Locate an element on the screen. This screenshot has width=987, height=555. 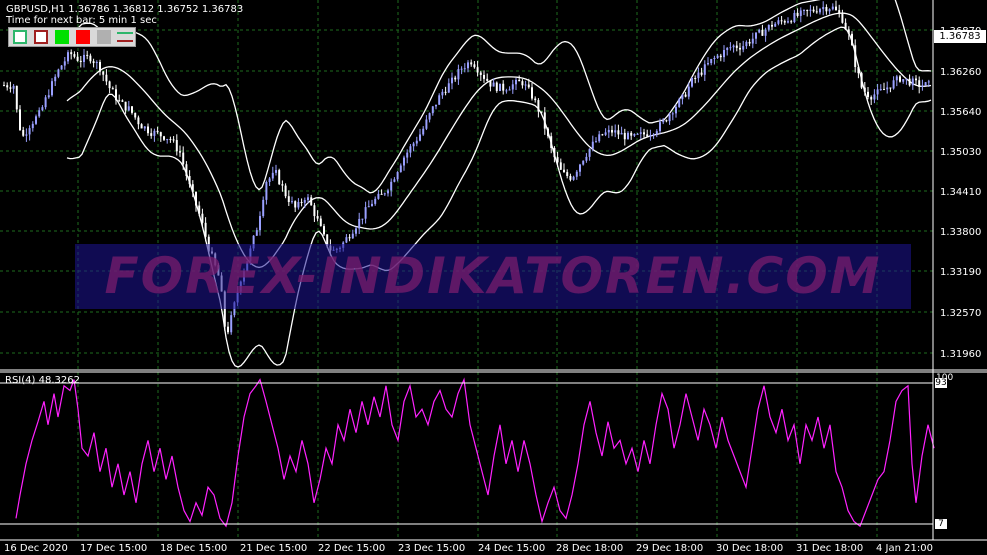
time-tick-label: 23 Dec 15:00 is located at coordinates (431, 548).